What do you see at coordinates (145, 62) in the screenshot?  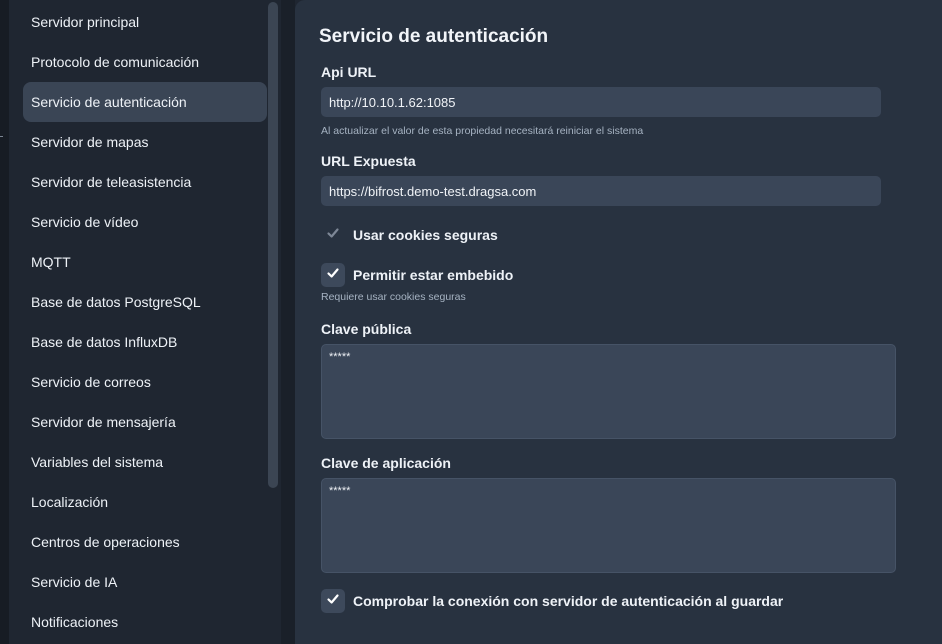 I see `sidebar-item-protocolo-comunicacion: Protocolo de comunicación` at bounding box center [145, 62].